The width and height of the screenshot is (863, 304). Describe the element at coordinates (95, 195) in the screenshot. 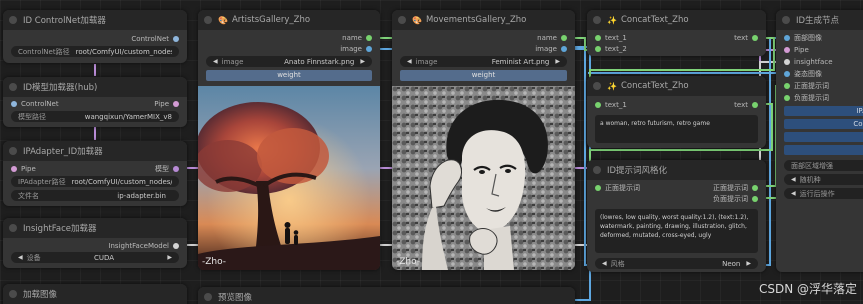

I see `ipadapter-file-widget: 文件名 ip-adapter.bin` at that location.